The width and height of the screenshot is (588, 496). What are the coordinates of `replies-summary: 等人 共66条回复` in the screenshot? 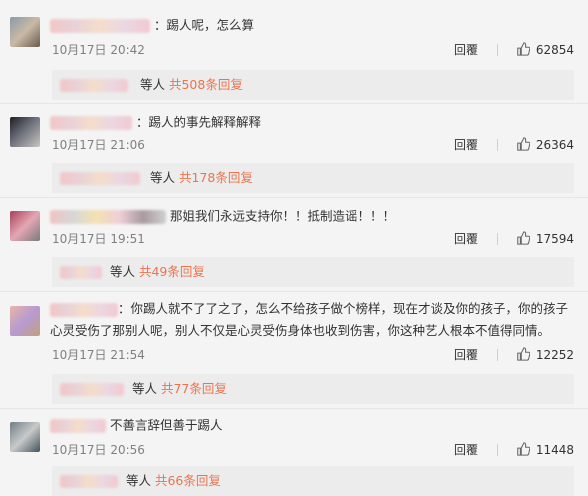 It's located at (313, 481).